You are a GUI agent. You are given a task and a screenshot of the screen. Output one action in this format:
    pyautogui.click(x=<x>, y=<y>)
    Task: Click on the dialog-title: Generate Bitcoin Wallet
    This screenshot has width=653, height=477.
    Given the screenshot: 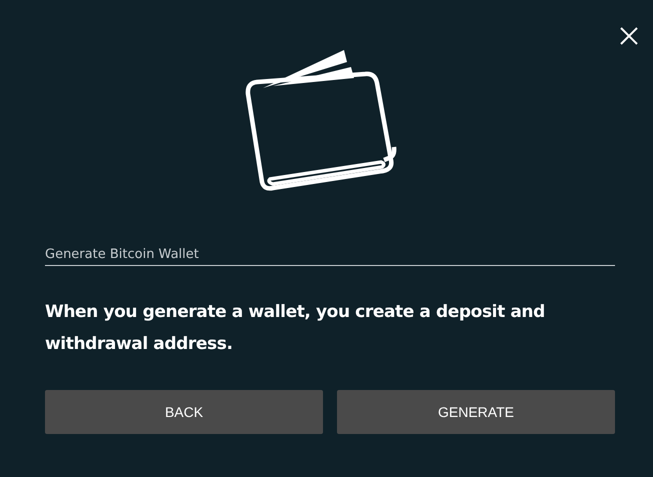 What is the action you would take?
    pyautogui.click(x=330, y=256)
    